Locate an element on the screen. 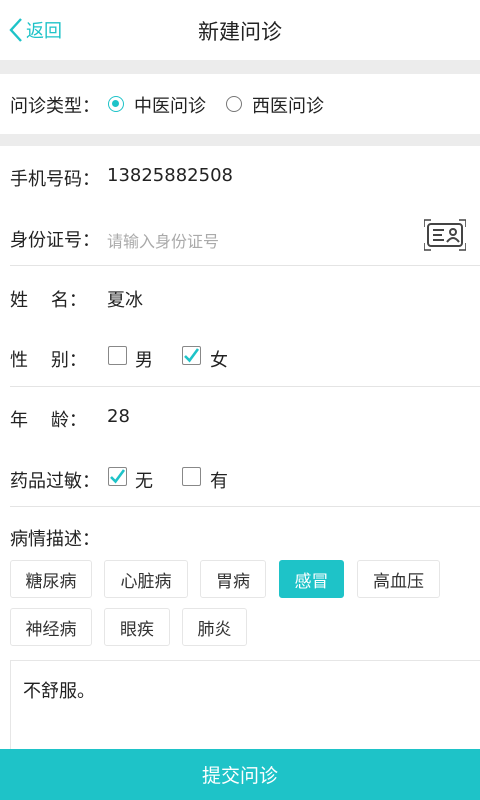 The image size is (480, 800). allergy-none-checkbox is located at coordinates (117, 476).